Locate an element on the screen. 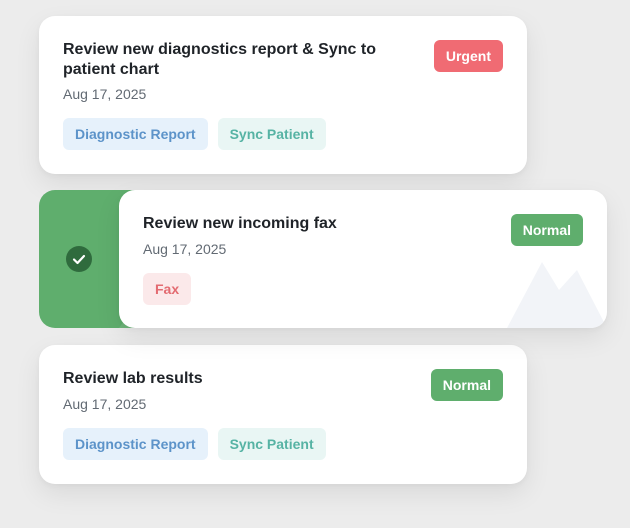 The image size is (630, 528). check-circle-icon is located at coordinates (79, 259).